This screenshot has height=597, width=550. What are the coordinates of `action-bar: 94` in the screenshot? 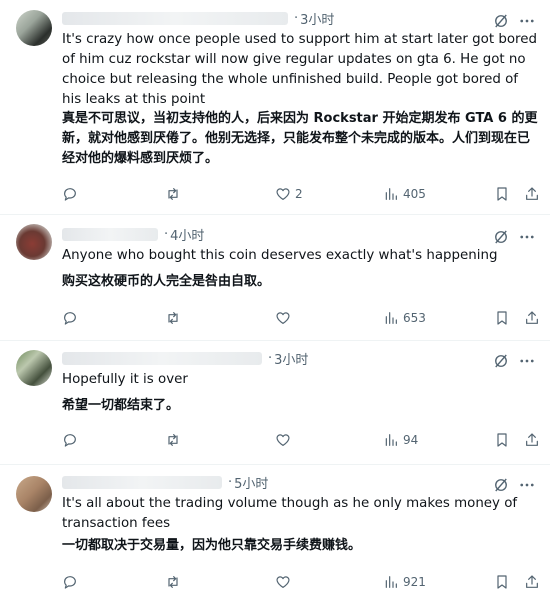 It's located at (300, 442).